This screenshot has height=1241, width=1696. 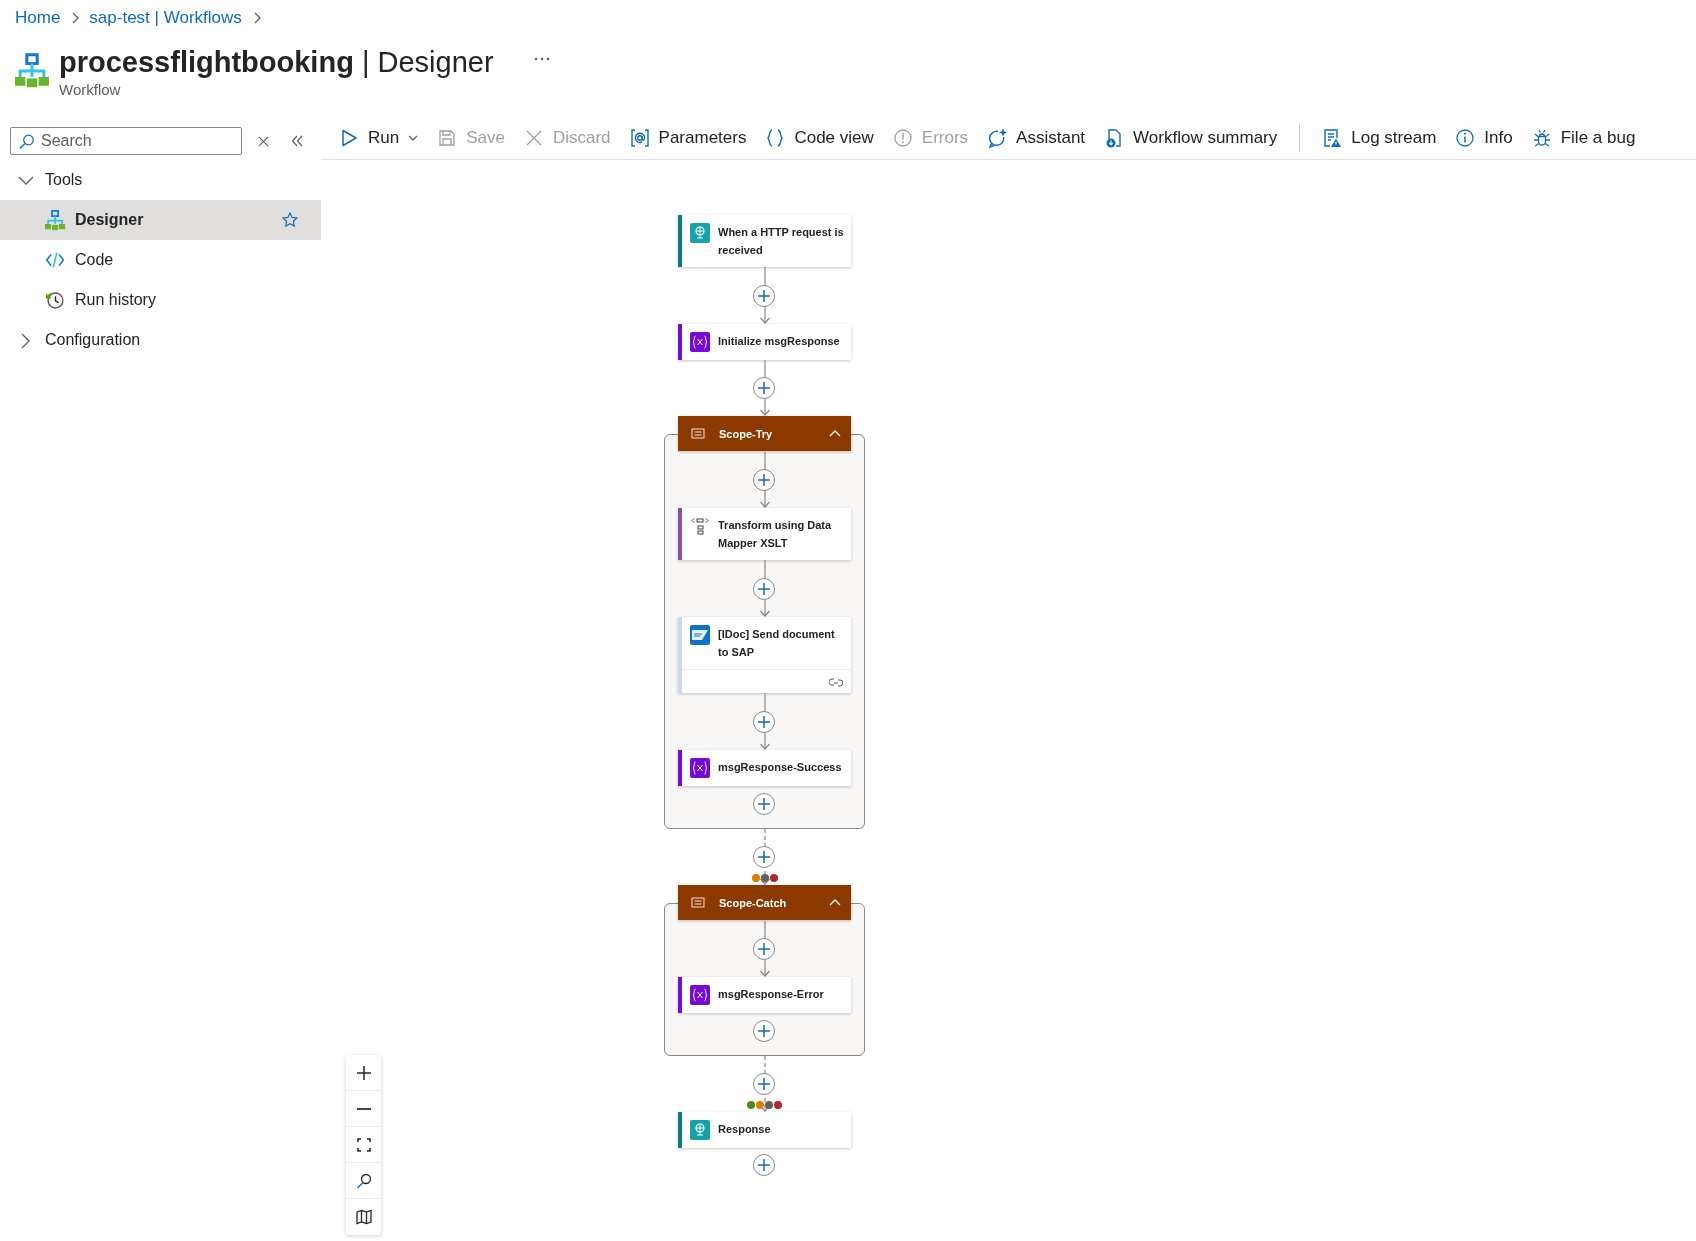 What do you see at coordinates (276, 62) in the screenshot?
I see `page-title: processflightbooking | Designer` at bounding box center [276, 62].